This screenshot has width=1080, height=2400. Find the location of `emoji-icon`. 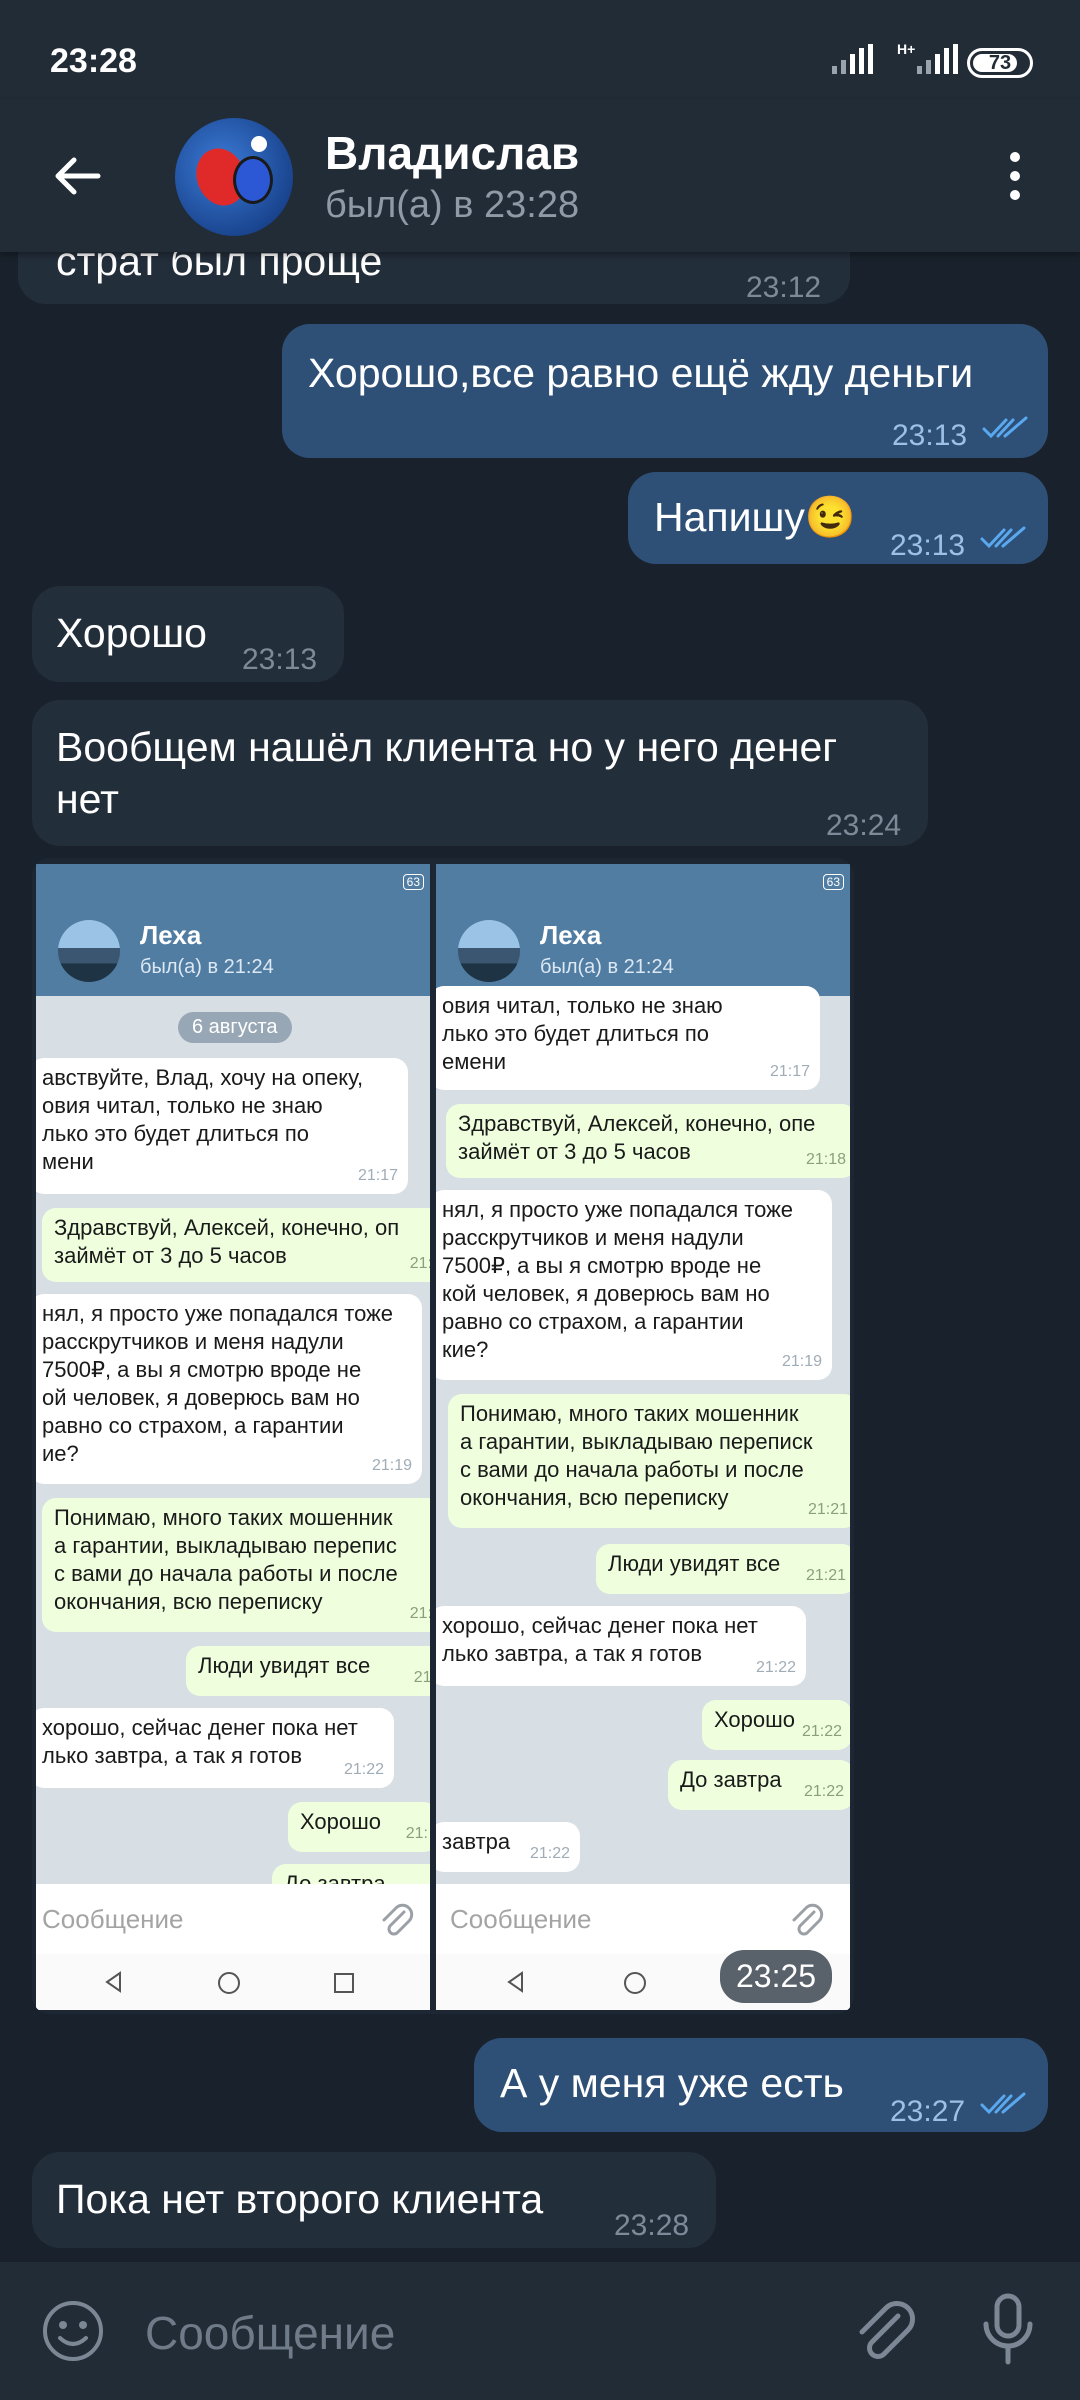

emoji-icon is located at coordinates (73, 2331).